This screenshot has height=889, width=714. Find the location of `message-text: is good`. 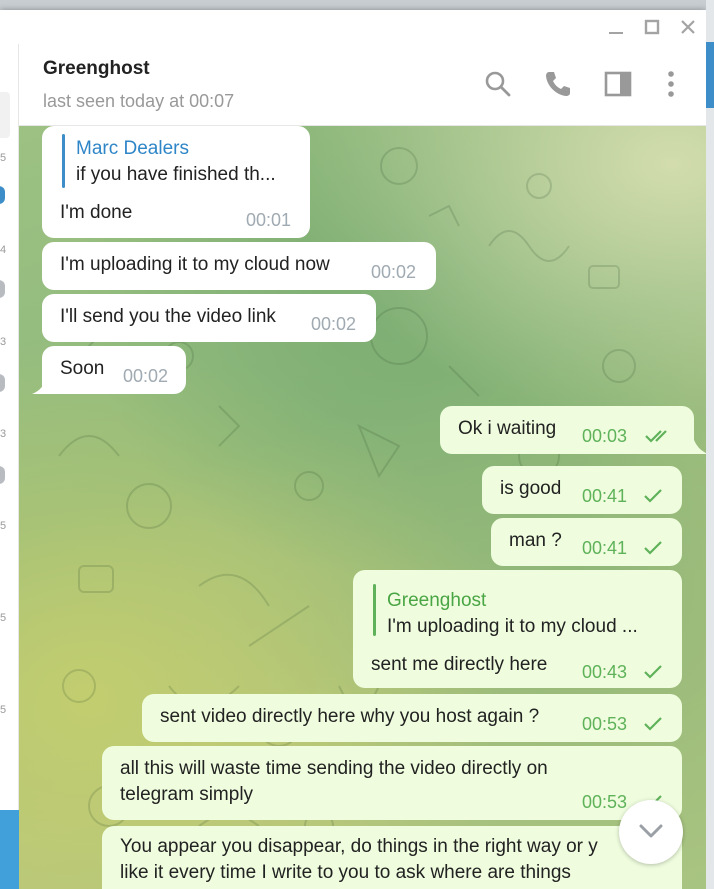

message-text: is good is located at coordinates (531, 488).